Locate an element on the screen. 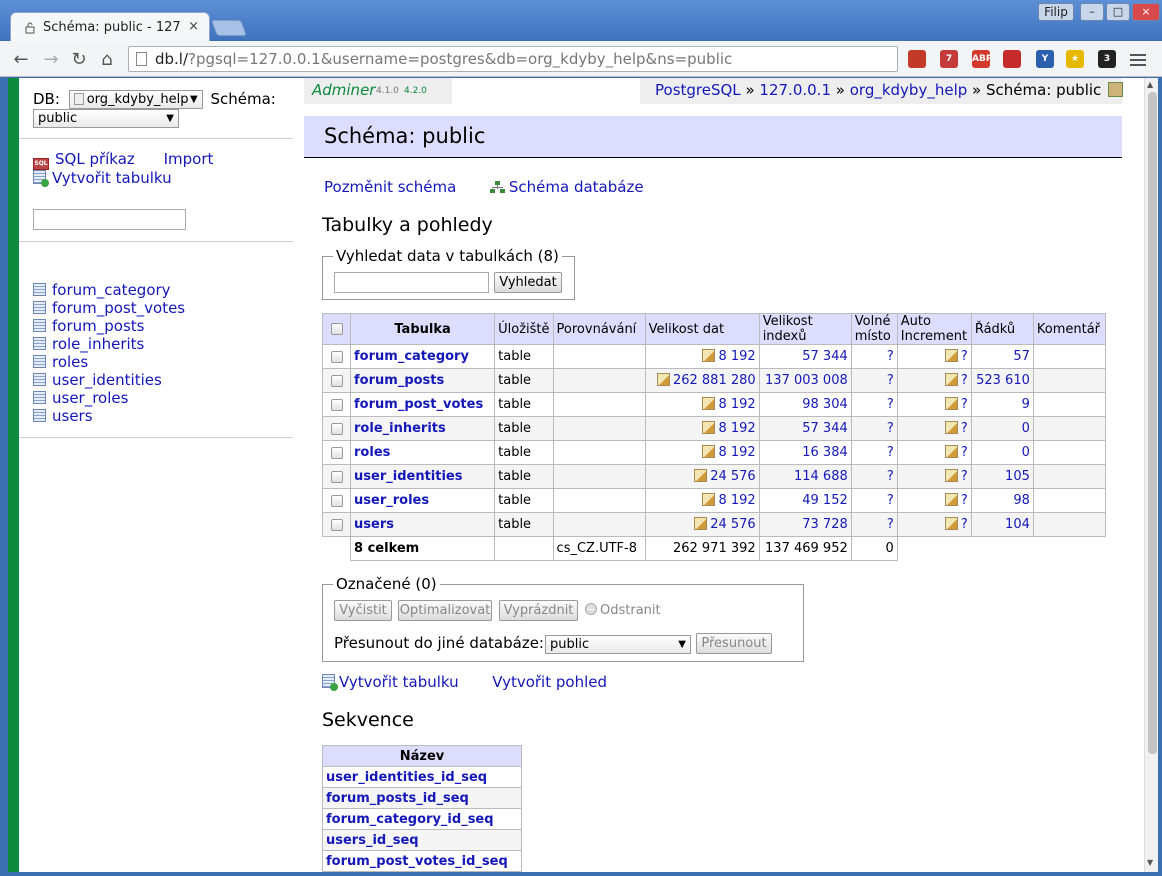 The image size is (1162, 876). select-all-checkbox is located at coordinates (336, 329).